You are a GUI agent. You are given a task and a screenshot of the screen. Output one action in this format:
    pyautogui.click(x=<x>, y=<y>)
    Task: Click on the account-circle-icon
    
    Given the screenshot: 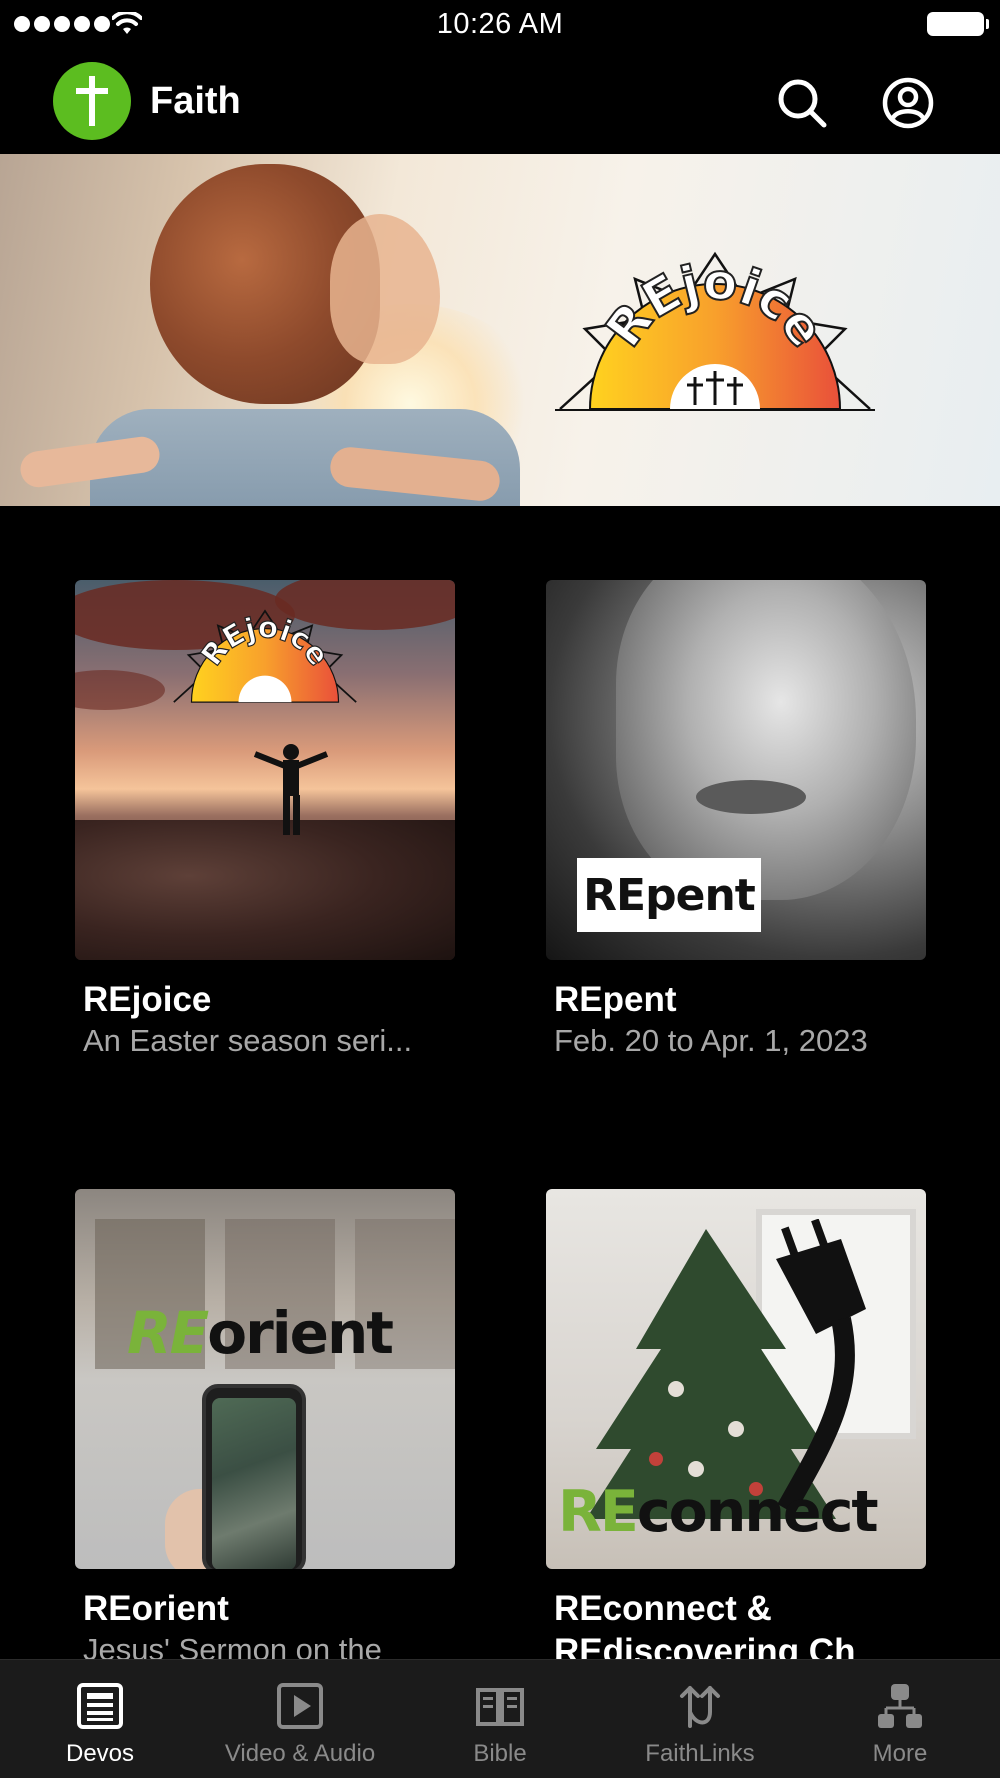 What is the action you would take?
    pyautogui.click(x=908, y=103)
    